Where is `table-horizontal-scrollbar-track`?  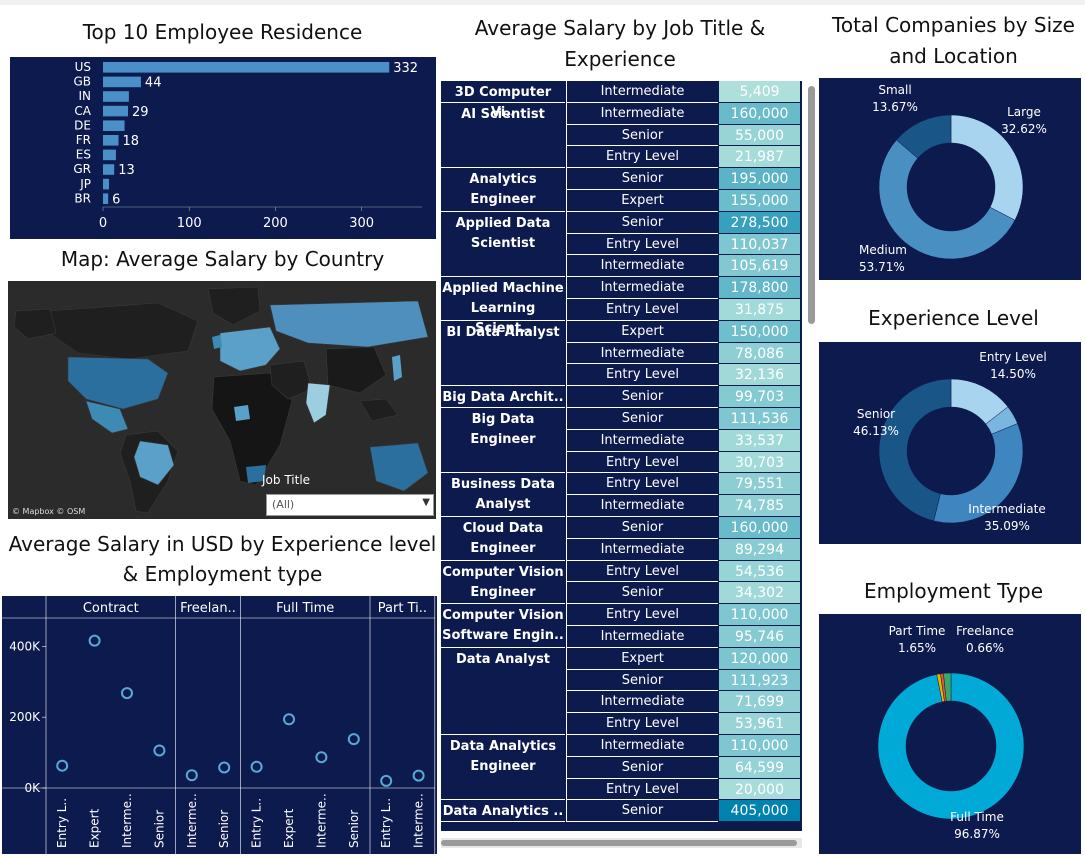 table-horizontal-scrollbar-track is located at coordinates (621, 843).